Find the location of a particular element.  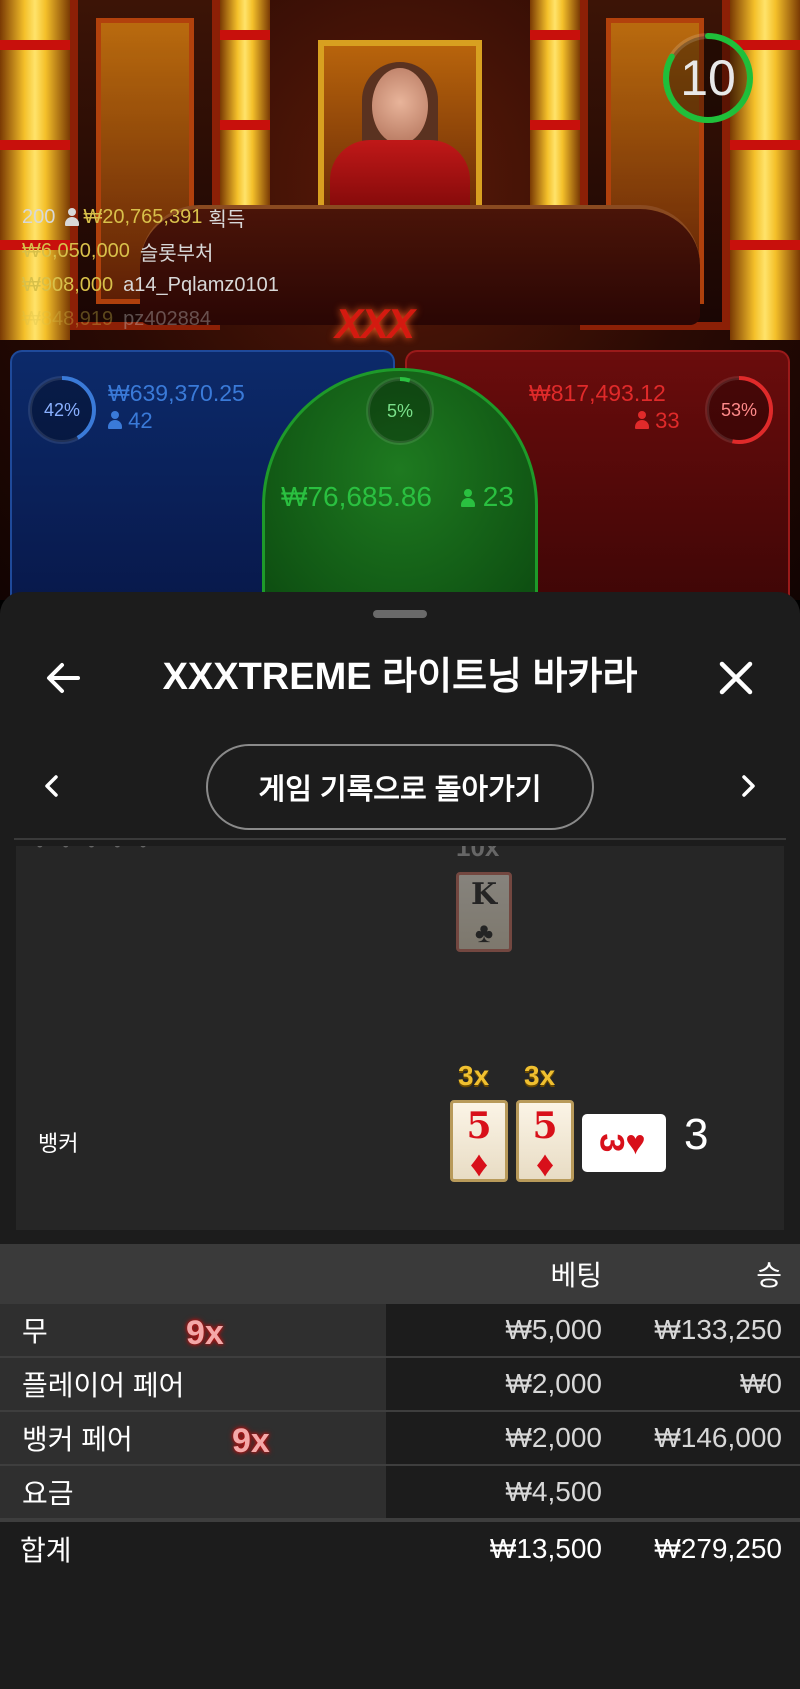

total-bet: ₩13,500 is located at coordinates (545, 1548).